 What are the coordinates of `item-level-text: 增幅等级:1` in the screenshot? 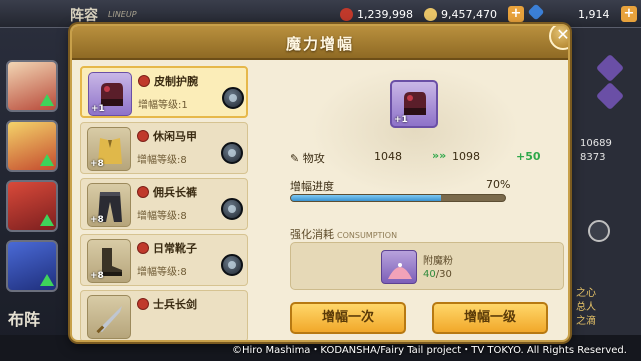 It's located at (163, 105).